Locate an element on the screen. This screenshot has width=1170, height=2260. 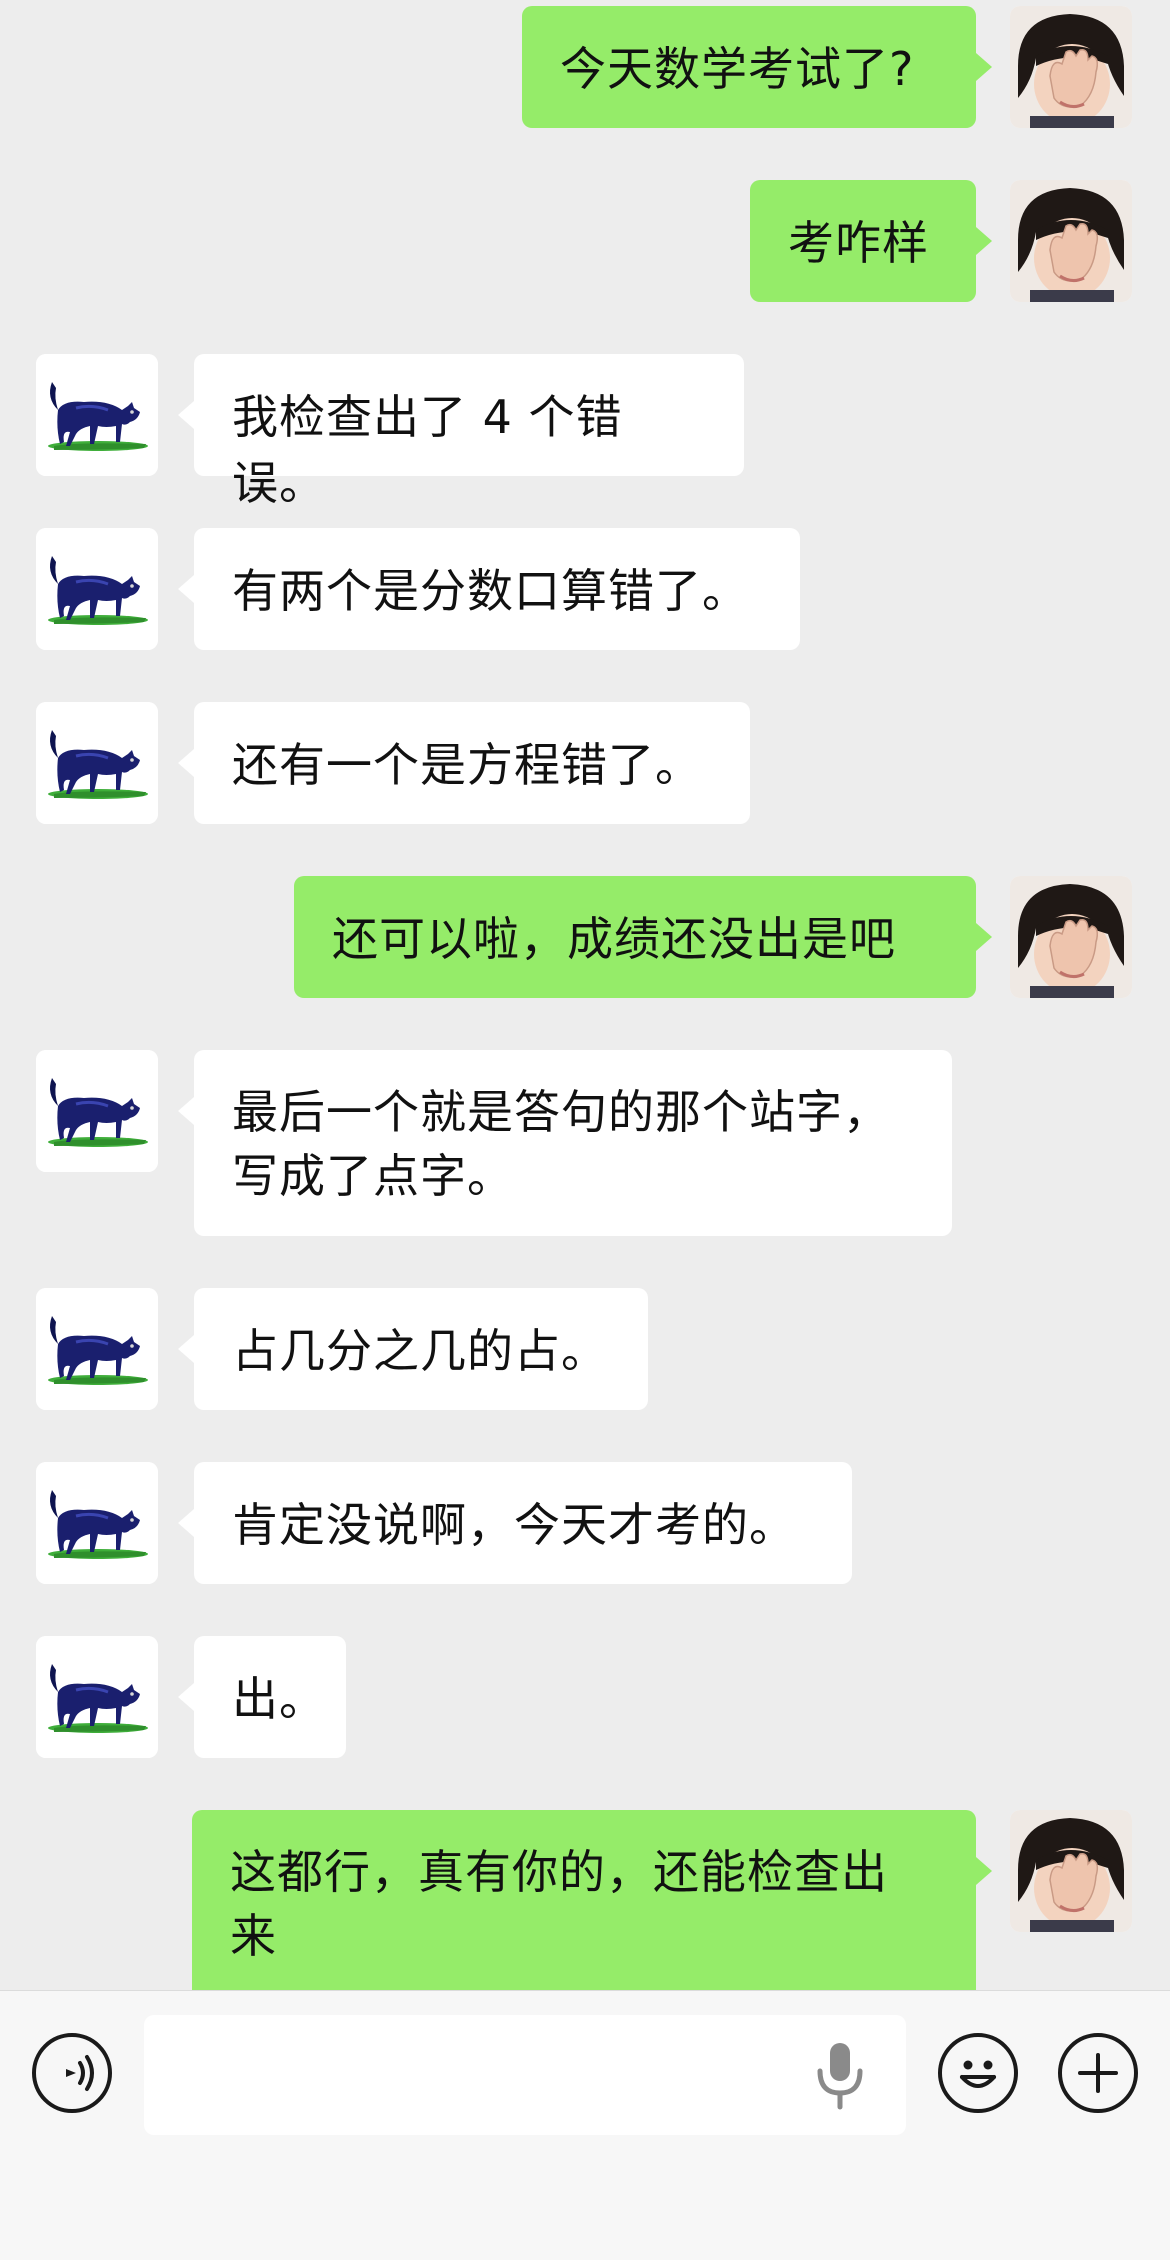
emoji-button is located at coordinates (978, 2073).